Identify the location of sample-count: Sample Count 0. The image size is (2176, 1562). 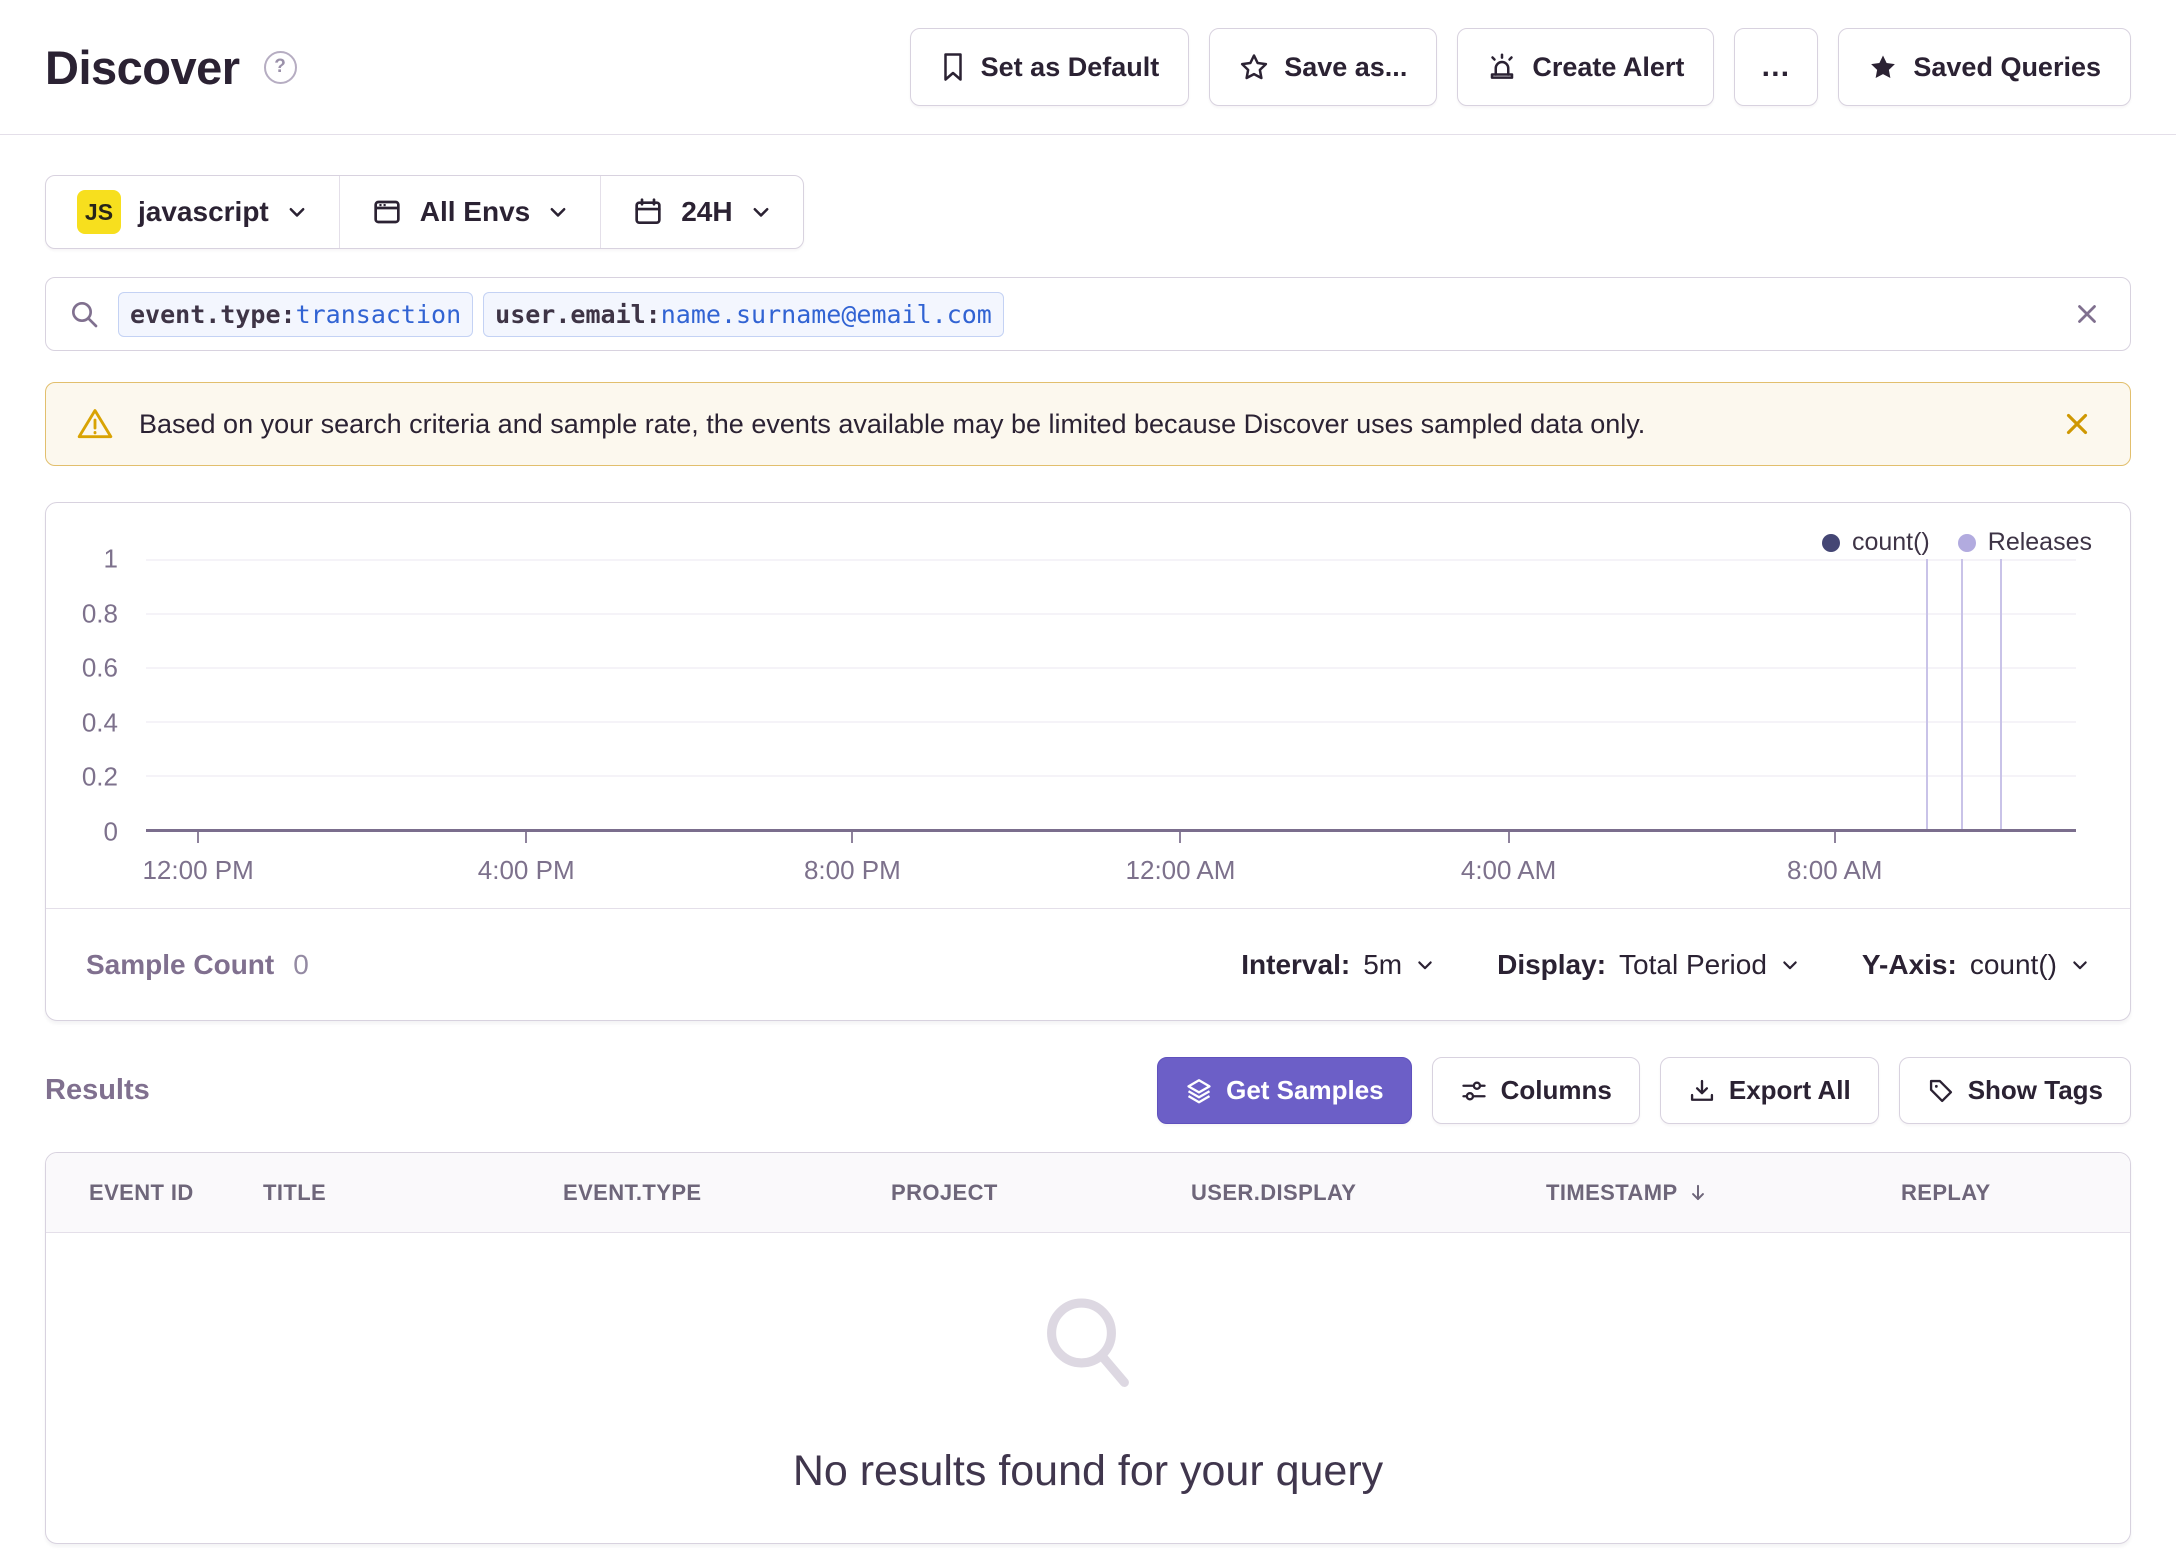
(197, 965).